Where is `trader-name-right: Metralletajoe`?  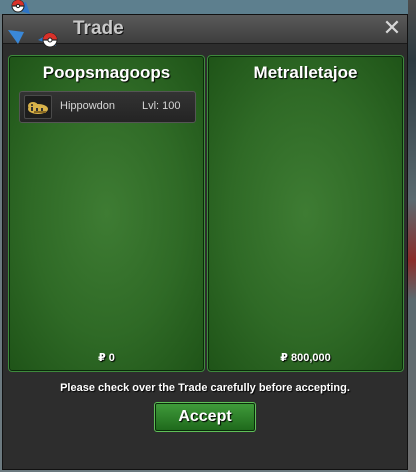 trader-name-right: Metralletajoe is located at coordinates (305, 72).